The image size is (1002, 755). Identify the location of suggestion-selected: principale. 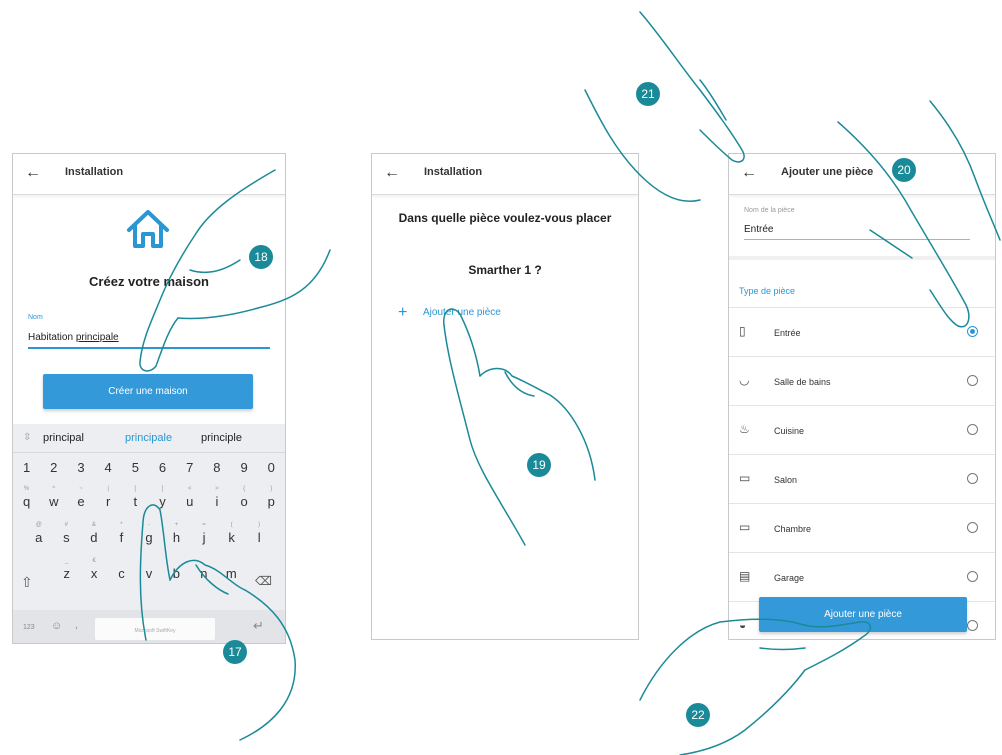
(148, 438).